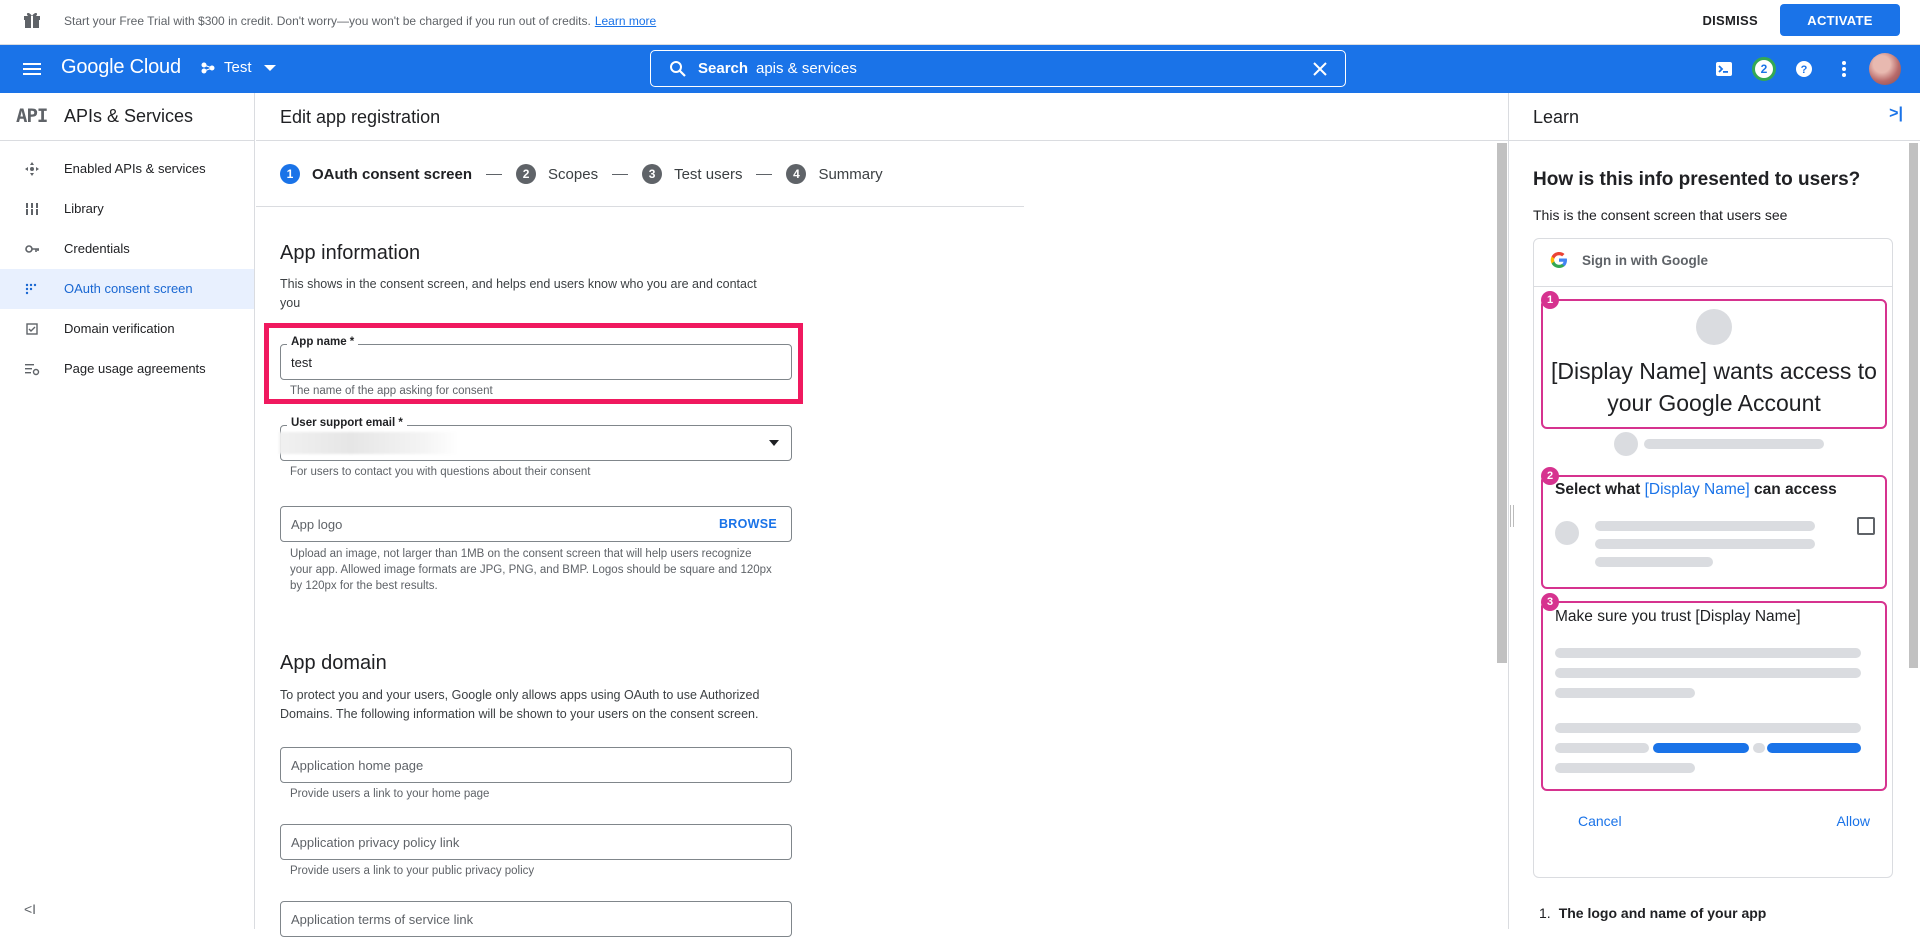  What do you see at coordinates (392, 174) in the screenshot?
I see `step-label: OAuth consent screen` at bounding box center [392, 174].